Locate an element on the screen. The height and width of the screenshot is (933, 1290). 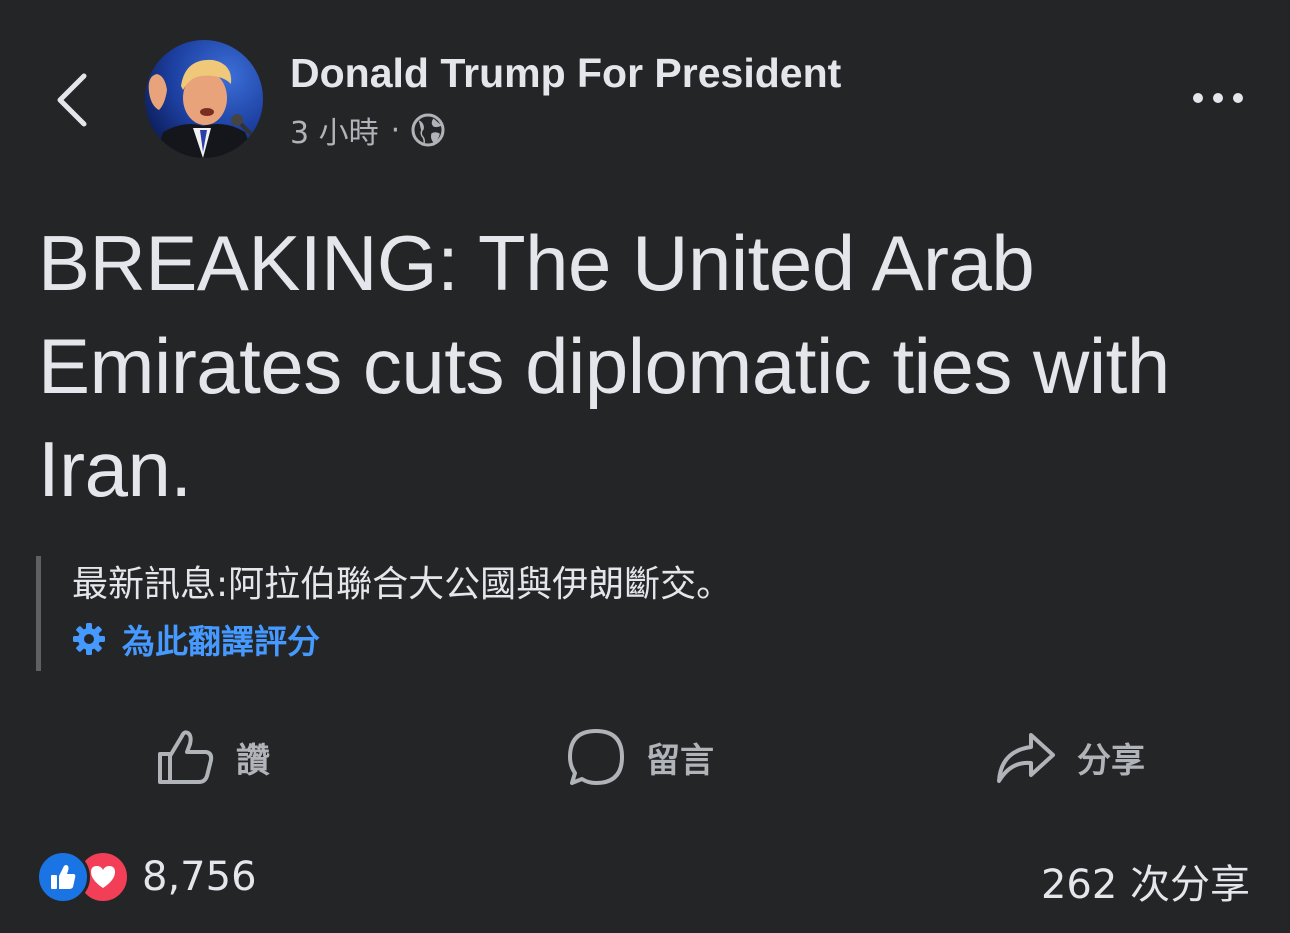
back-button is located at coordinates (72, 100).